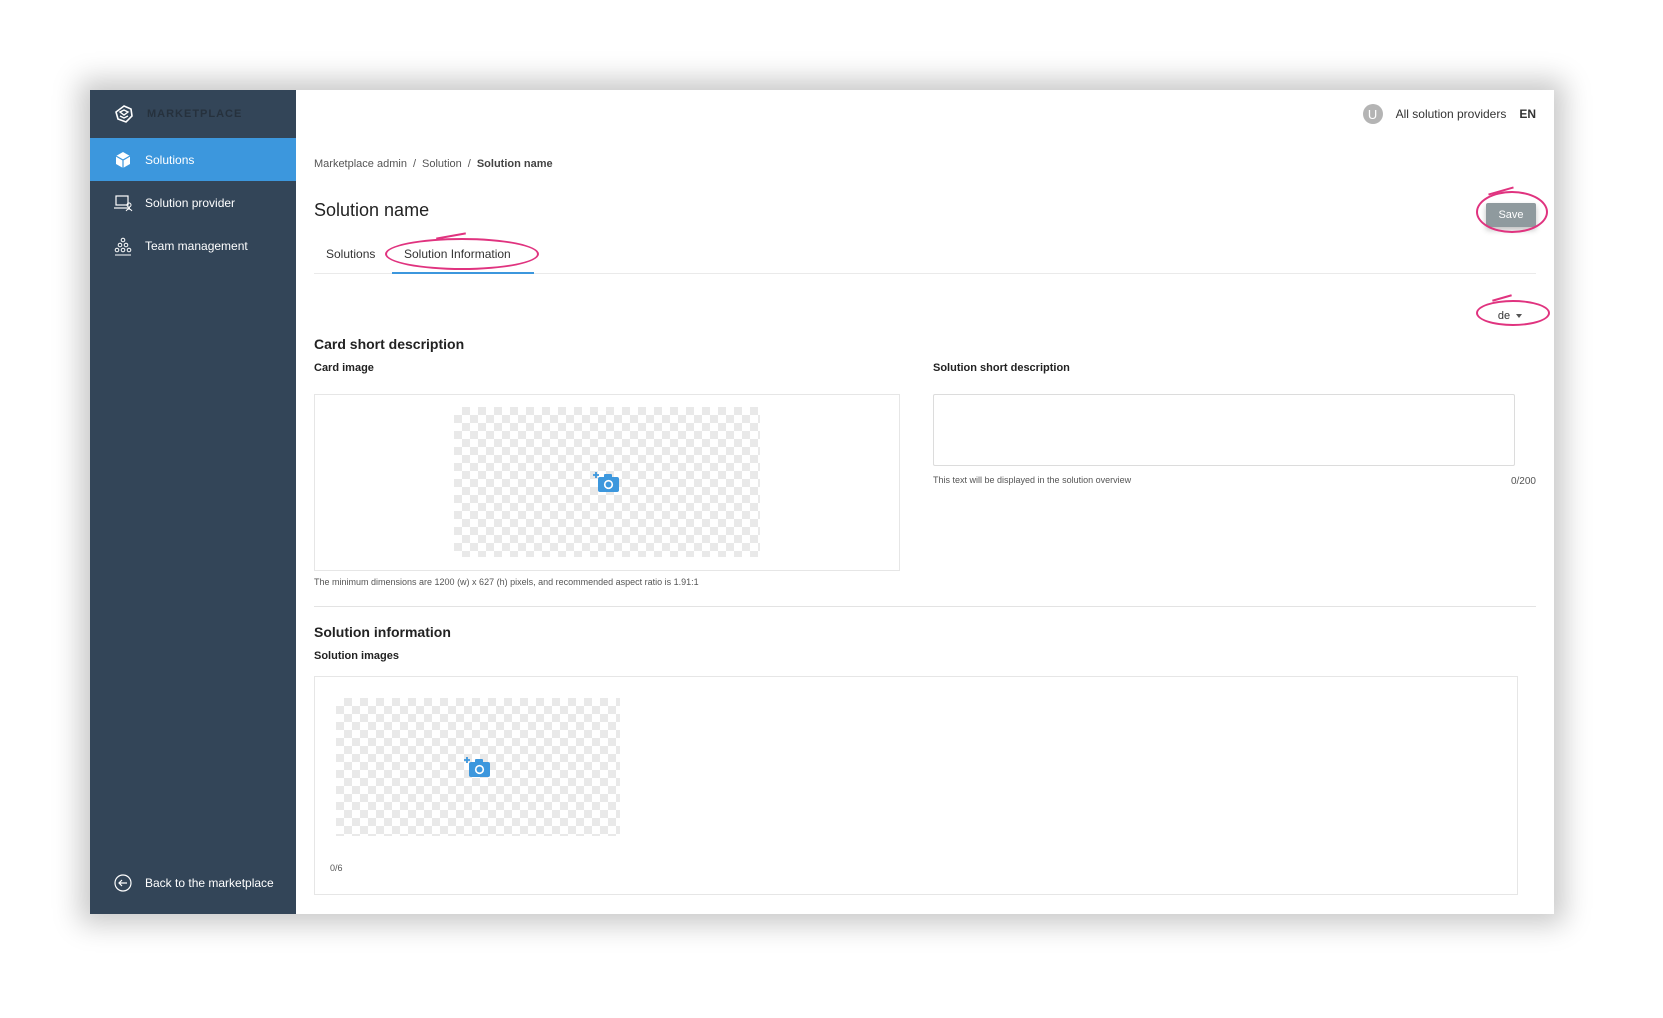  I want to click on save-button: Save, so click(1511, 215).